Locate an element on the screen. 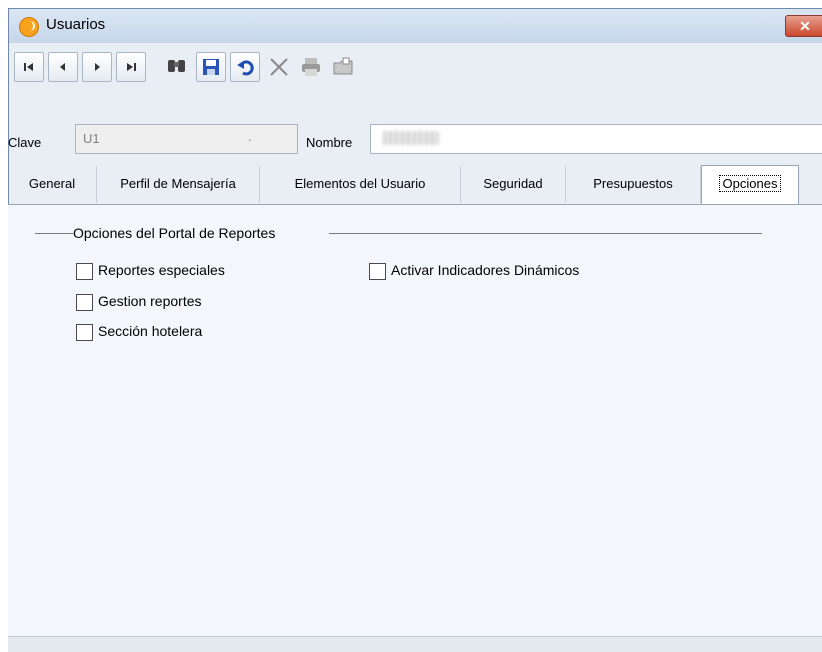 The width and height of the screenshot is (822, 652). first-record-button is located at coordinates (29, 67).